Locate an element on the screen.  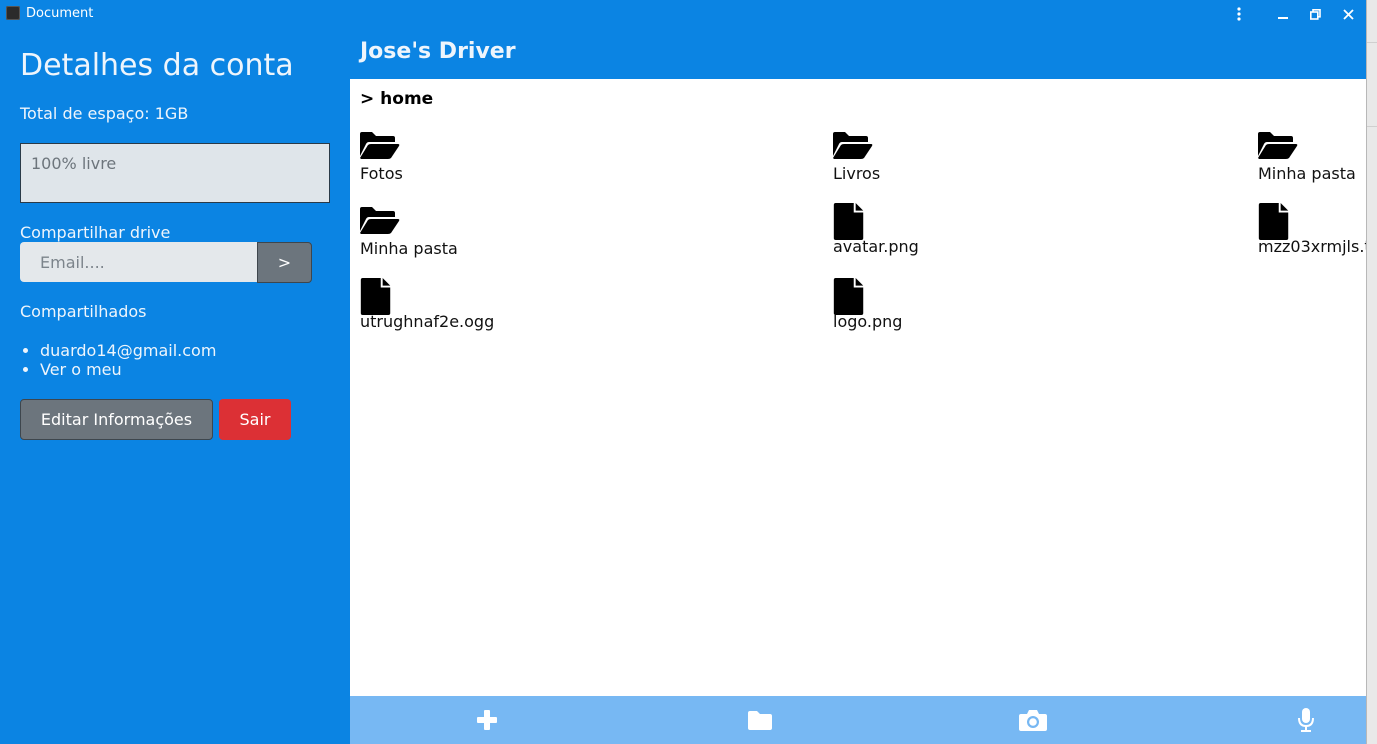
item-label: logo.png is located at coordinates (868, 321).